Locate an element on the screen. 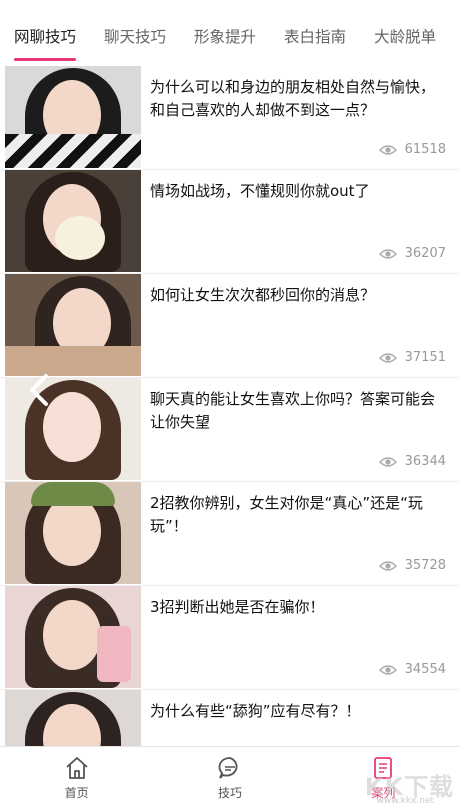 The width and height of the screenshot is (460, 808). article-title: 2招教你辨别，女生对你是“真心”还是“玩玩”！ is located at coordinates (286, 514).